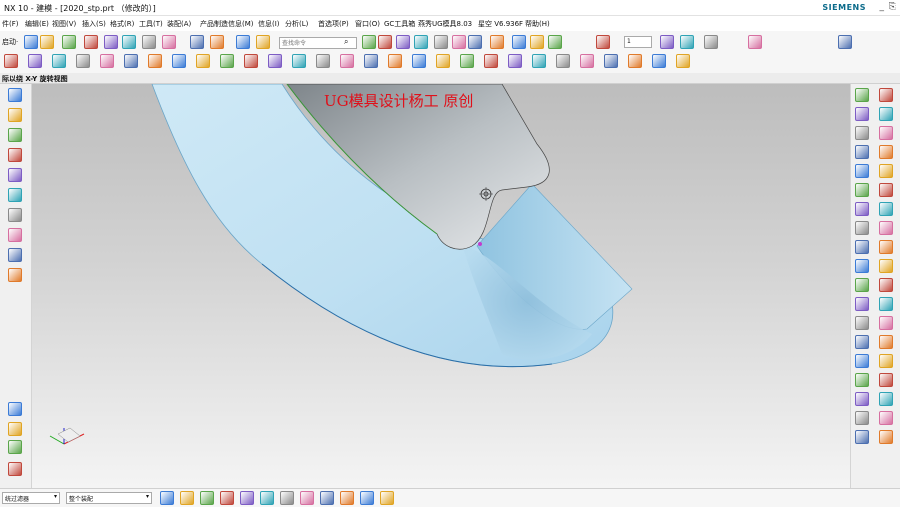 Image resolution: width=900 pixels, height=507 pixels. Describe the element at coordinates (886, 95) in the screenshot. I see `xy-icon` at that location.